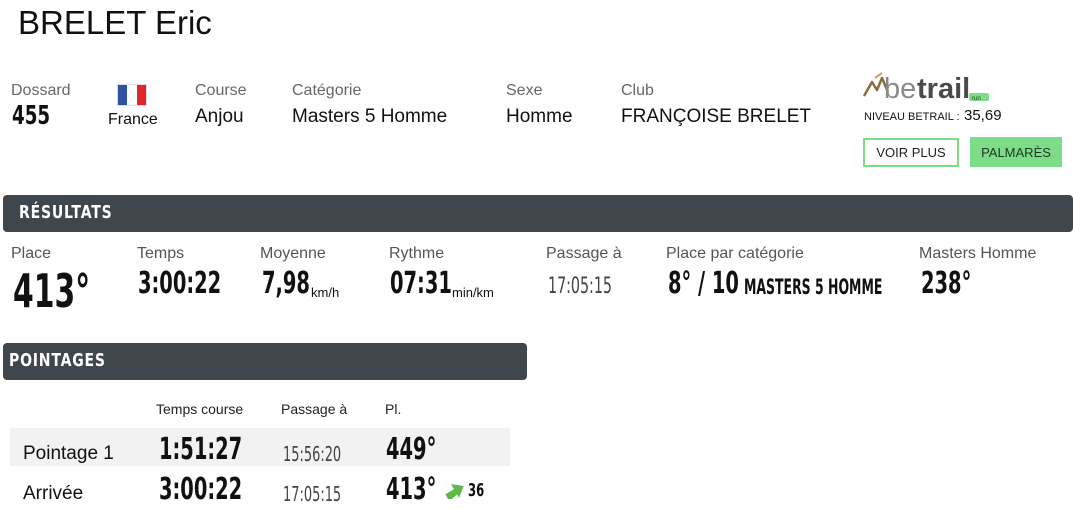  I want to click on header-temps-course: Temps course, so click(200, 409).